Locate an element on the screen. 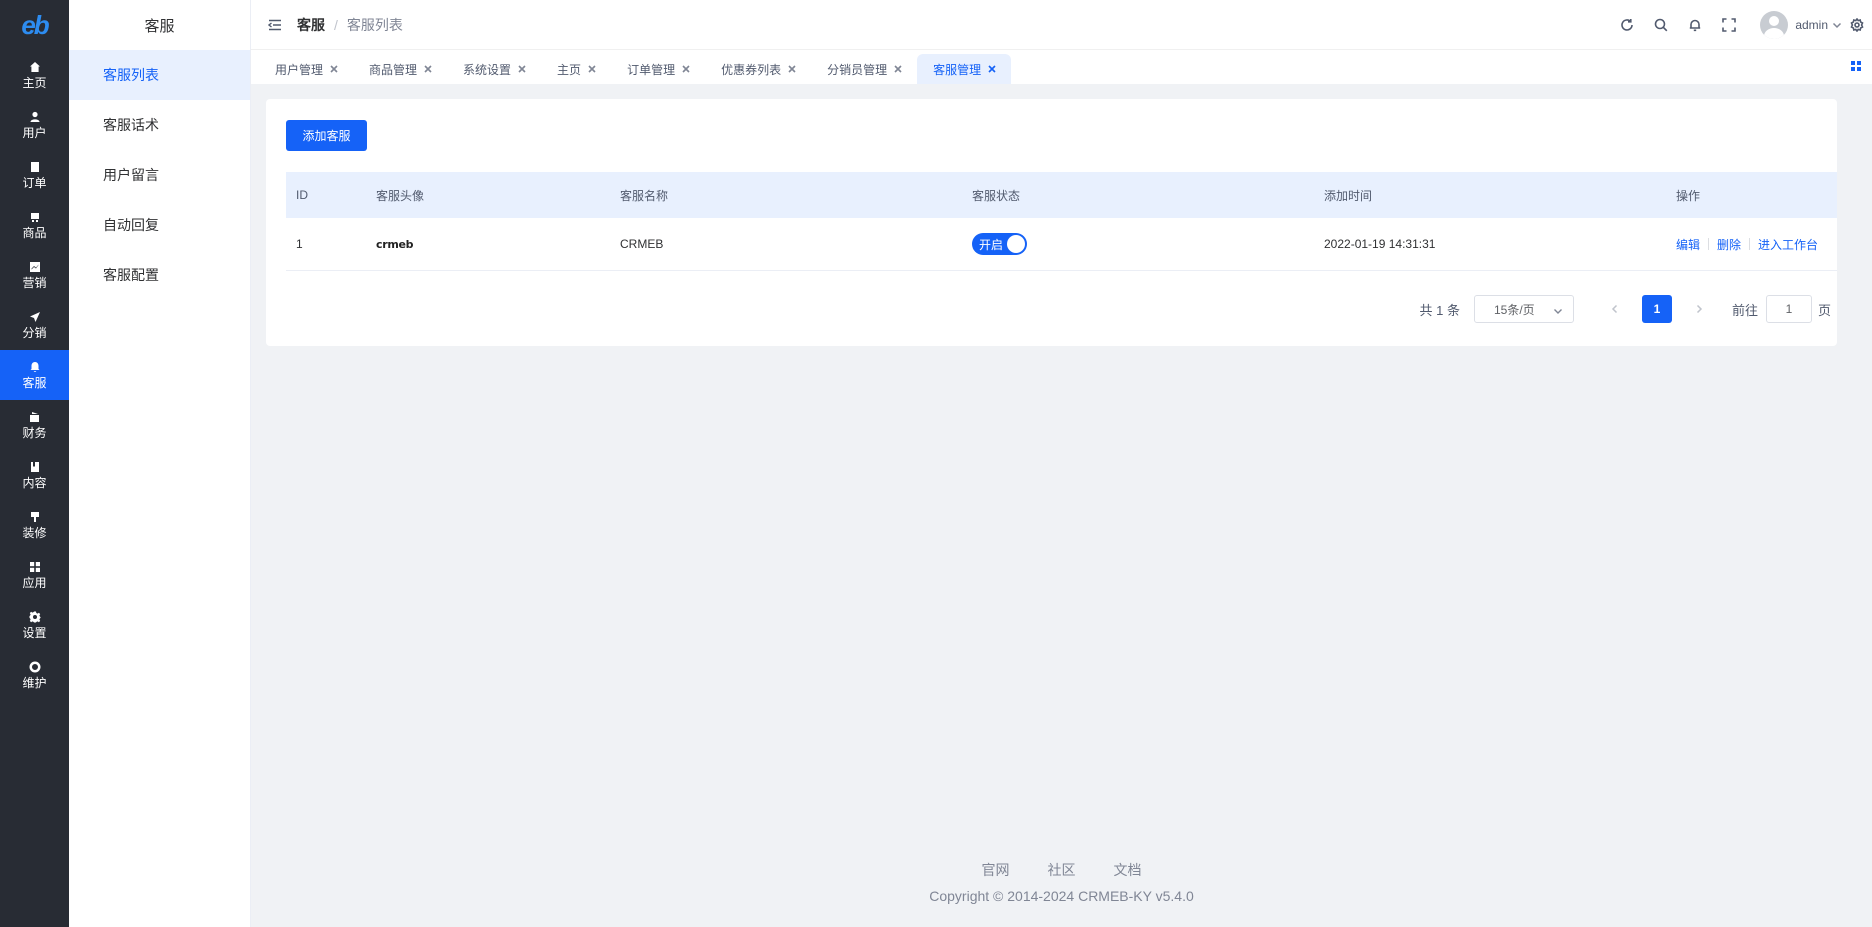  tab-label: 商品管理 is located at coordinates (393, 69).